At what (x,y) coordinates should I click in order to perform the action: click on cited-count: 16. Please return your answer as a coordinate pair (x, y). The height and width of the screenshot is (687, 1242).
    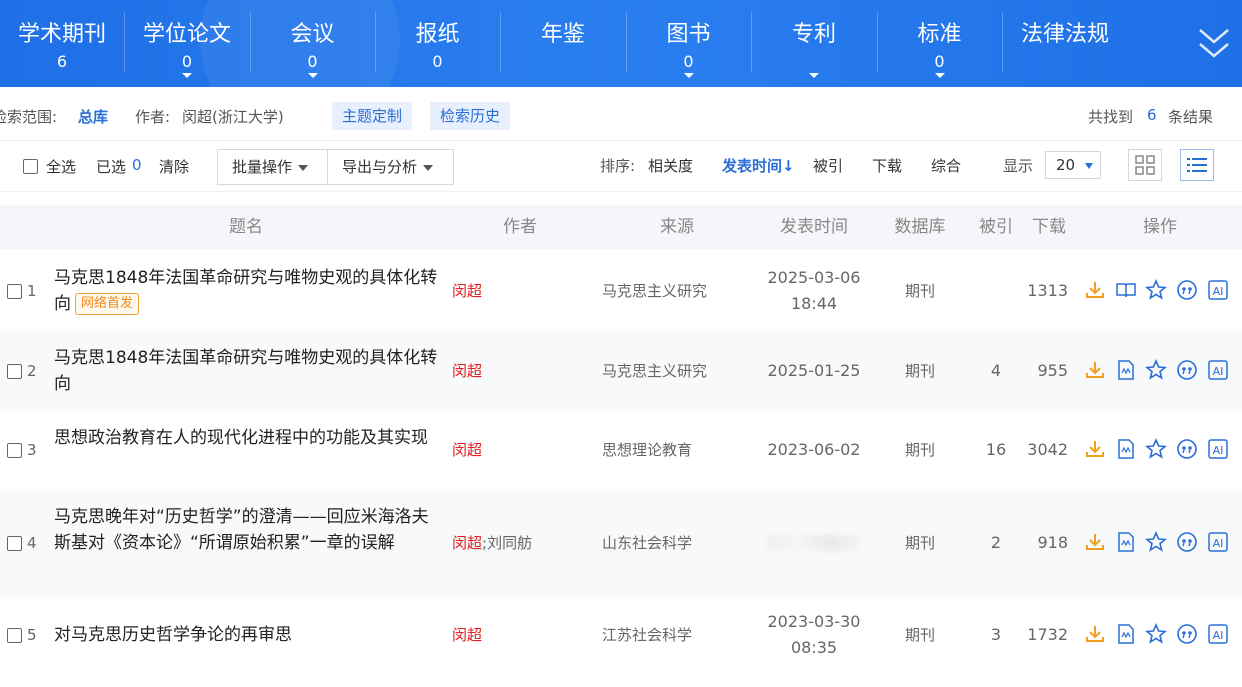
    Looking at the image, I should click on (996, 450).